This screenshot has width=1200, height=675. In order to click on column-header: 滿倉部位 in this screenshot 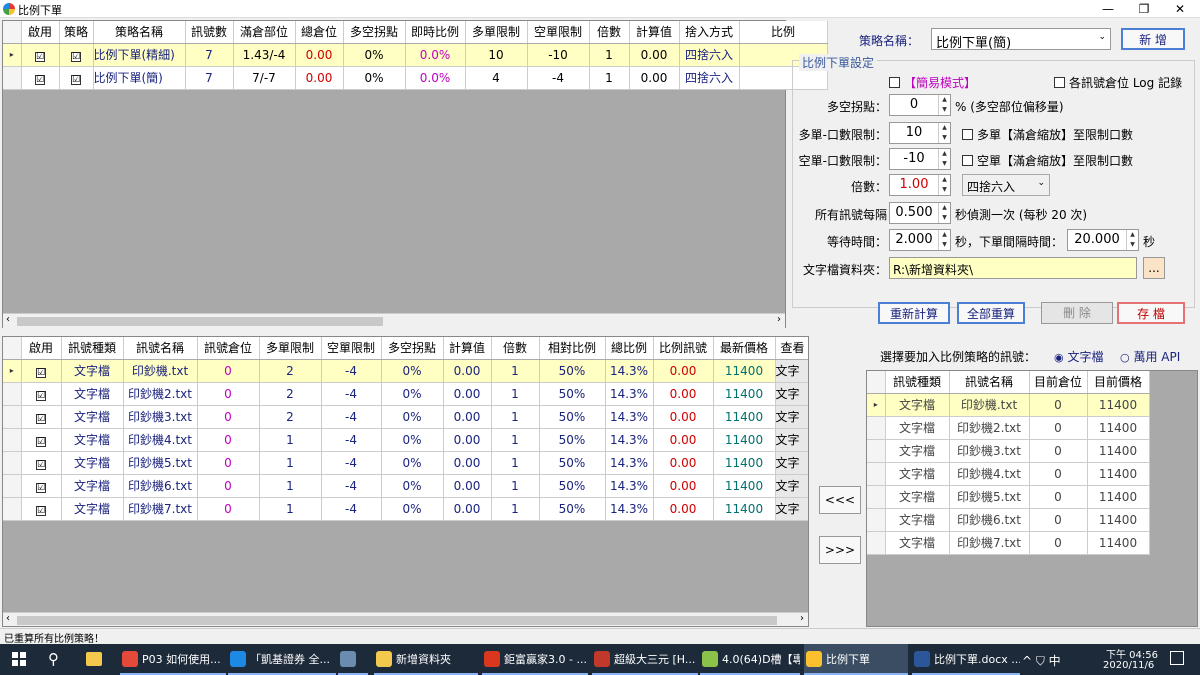, I will do `click(264, 32)`.